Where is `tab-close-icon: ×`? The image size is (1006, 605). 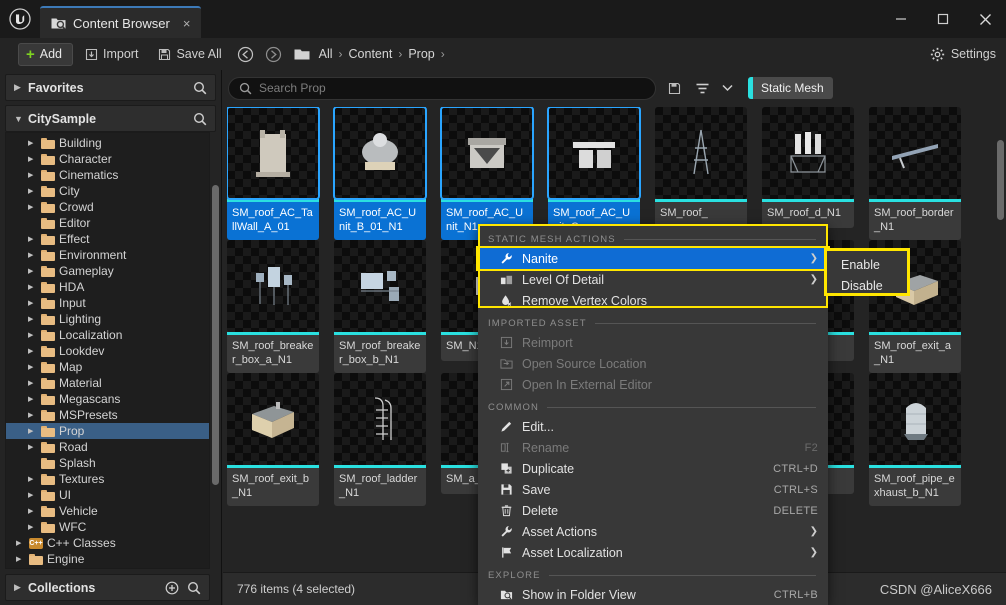
tab-close-icon: × is located at coordinates (187, 23).